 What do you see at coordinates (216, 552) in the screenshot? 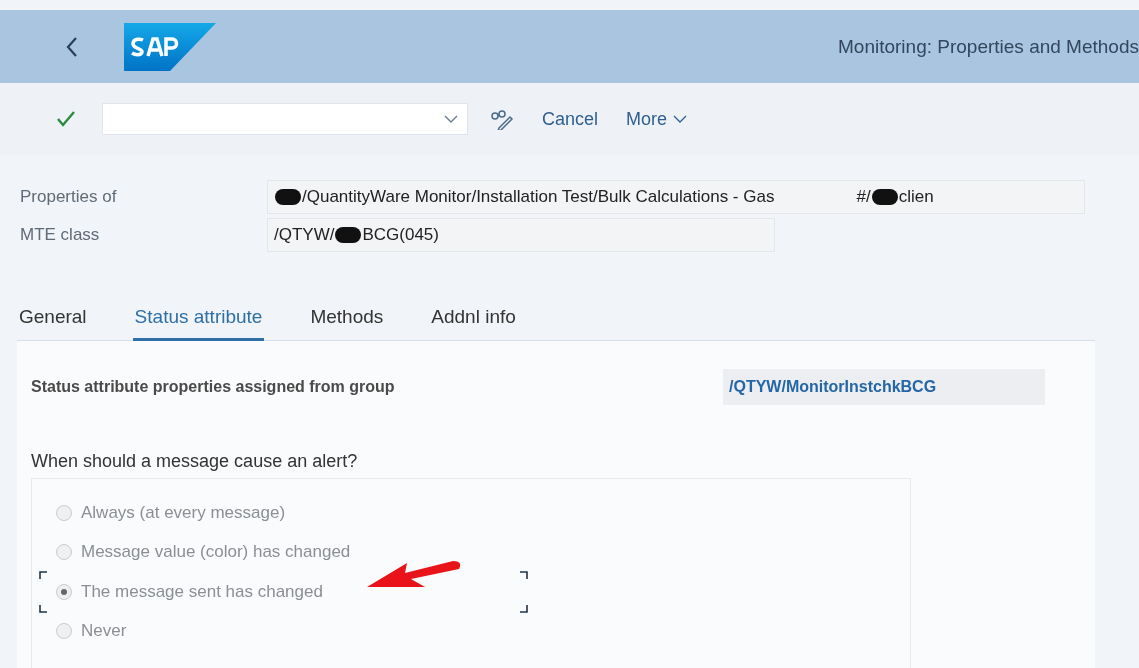
I see `option-label: Message value (color) has changed` at bounding box center [216, 552].